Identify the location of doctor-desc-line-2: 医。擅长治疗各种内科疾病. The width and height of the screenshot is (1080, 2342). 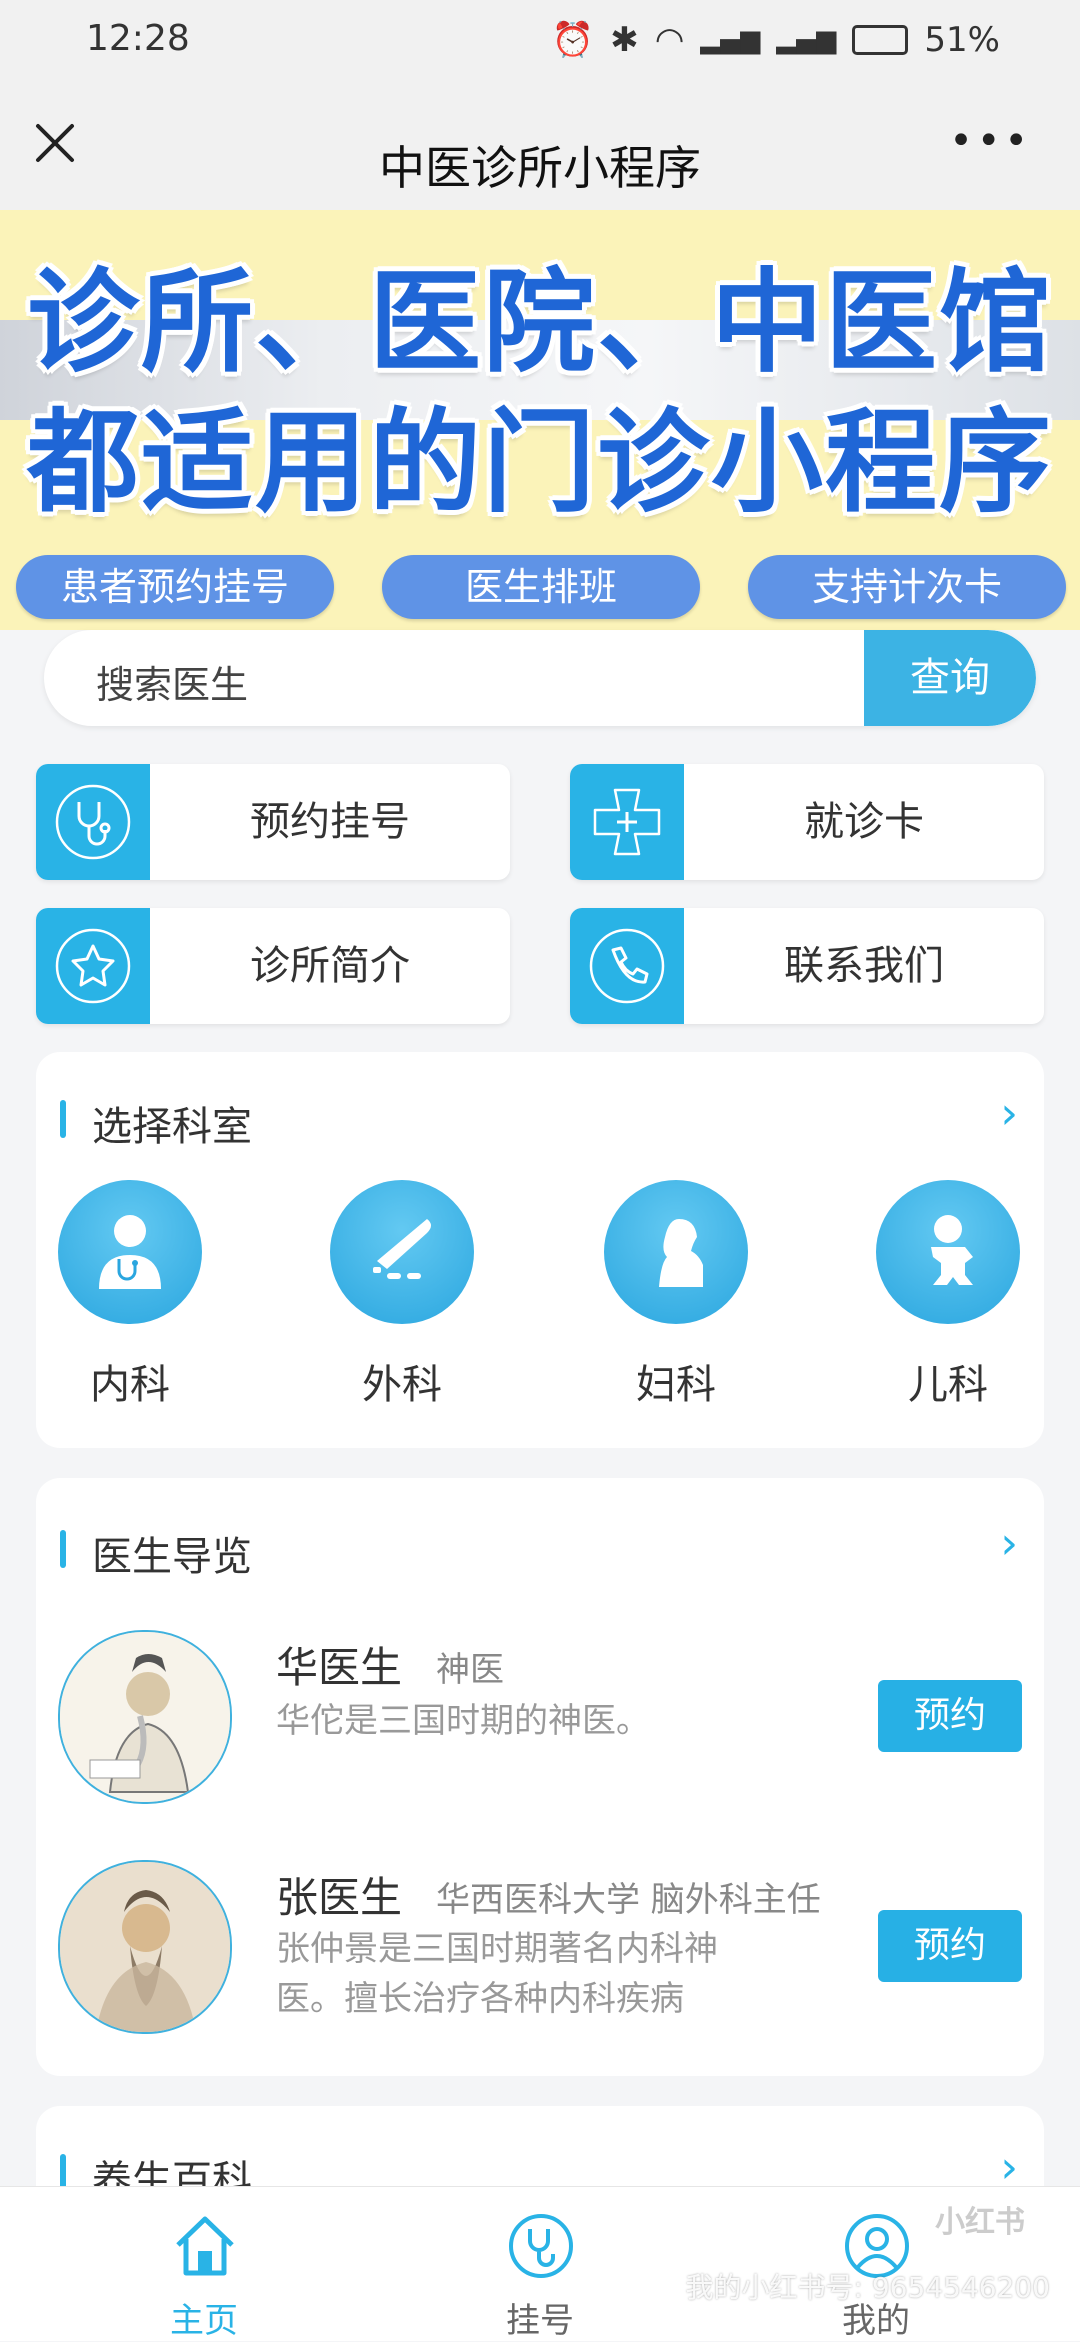
(480, 1999).